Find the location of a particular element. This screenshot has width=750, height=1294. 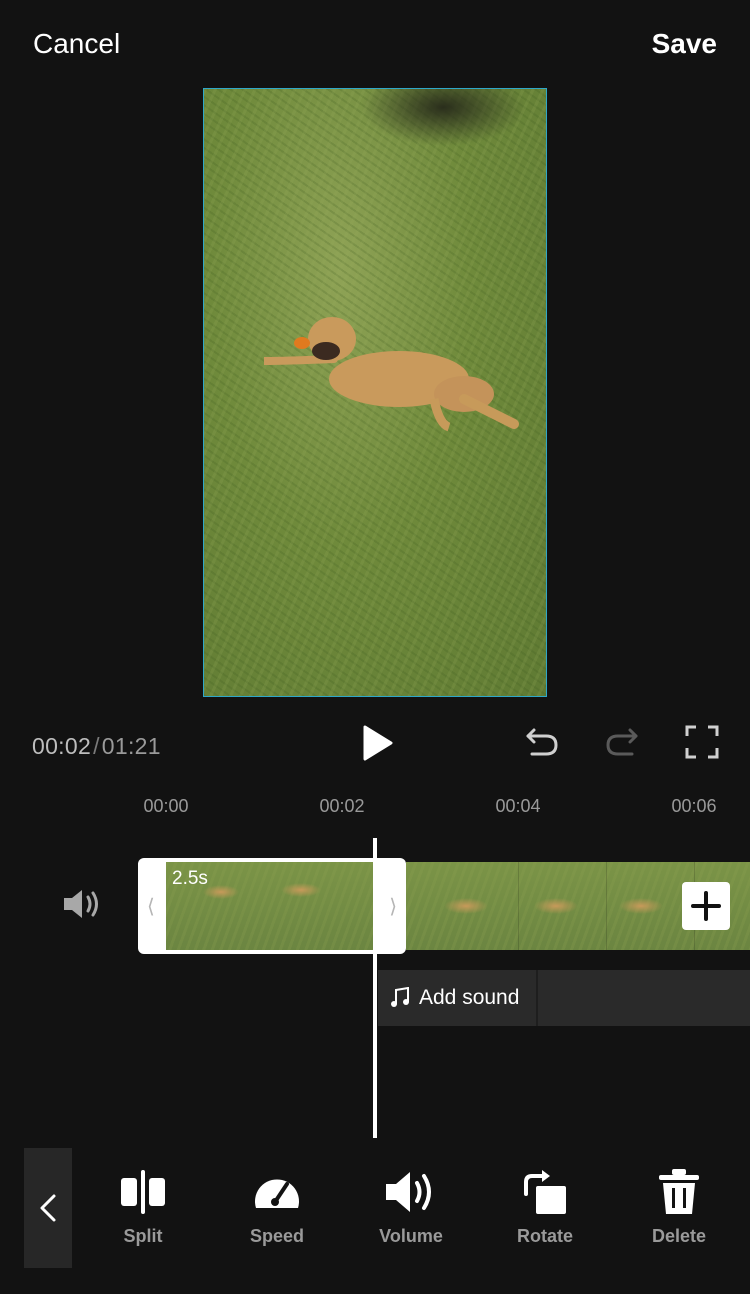

split-label: Split is located at coordinates (143, 1236).